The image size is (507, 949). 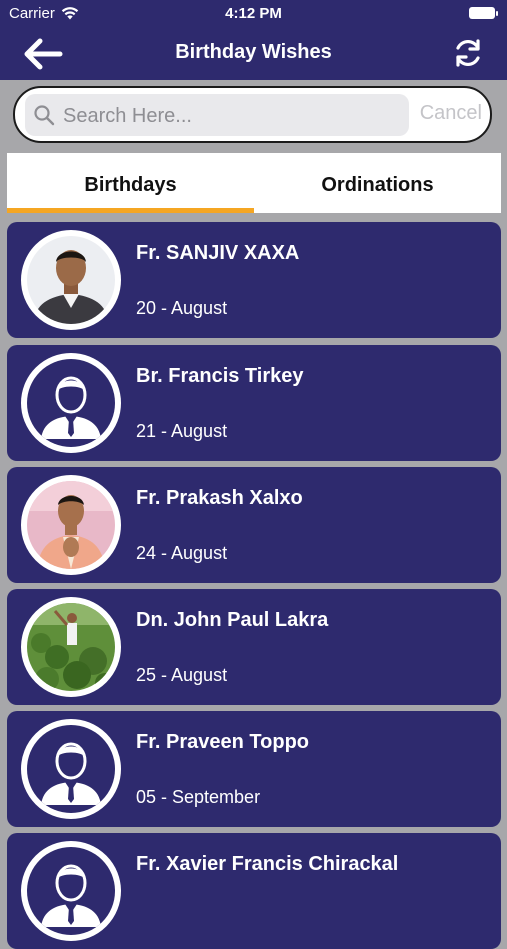 I want to click on tab-ordinations: Ordinations, so click(x=377, y=183).